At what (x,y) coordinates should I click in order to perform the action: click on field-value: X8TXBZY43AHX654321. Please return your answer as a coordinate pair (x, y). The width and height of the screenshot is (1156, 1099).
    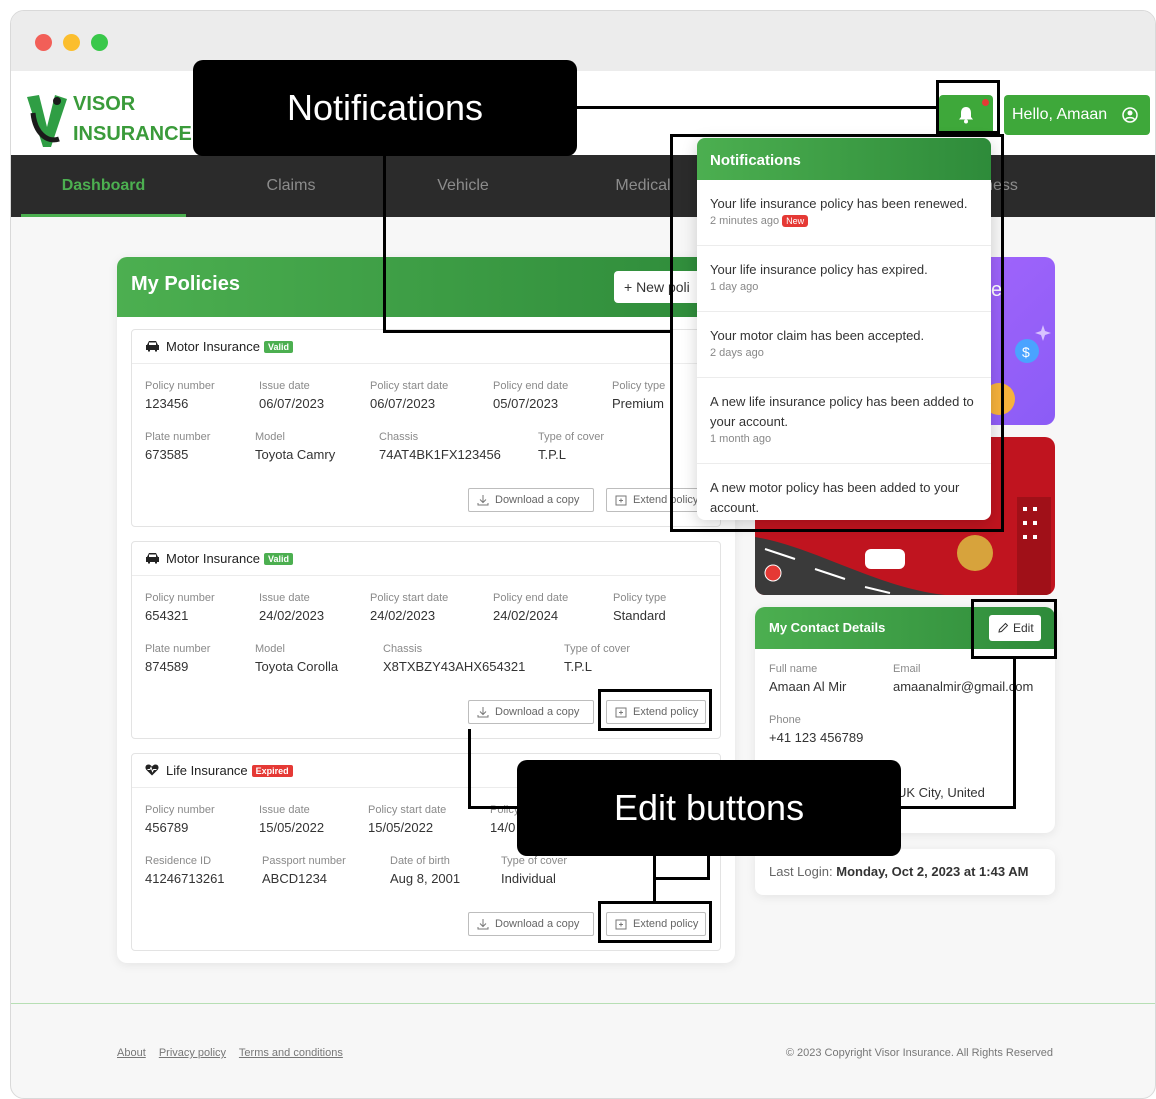
    Looking at the image, I should click on (454, 666).